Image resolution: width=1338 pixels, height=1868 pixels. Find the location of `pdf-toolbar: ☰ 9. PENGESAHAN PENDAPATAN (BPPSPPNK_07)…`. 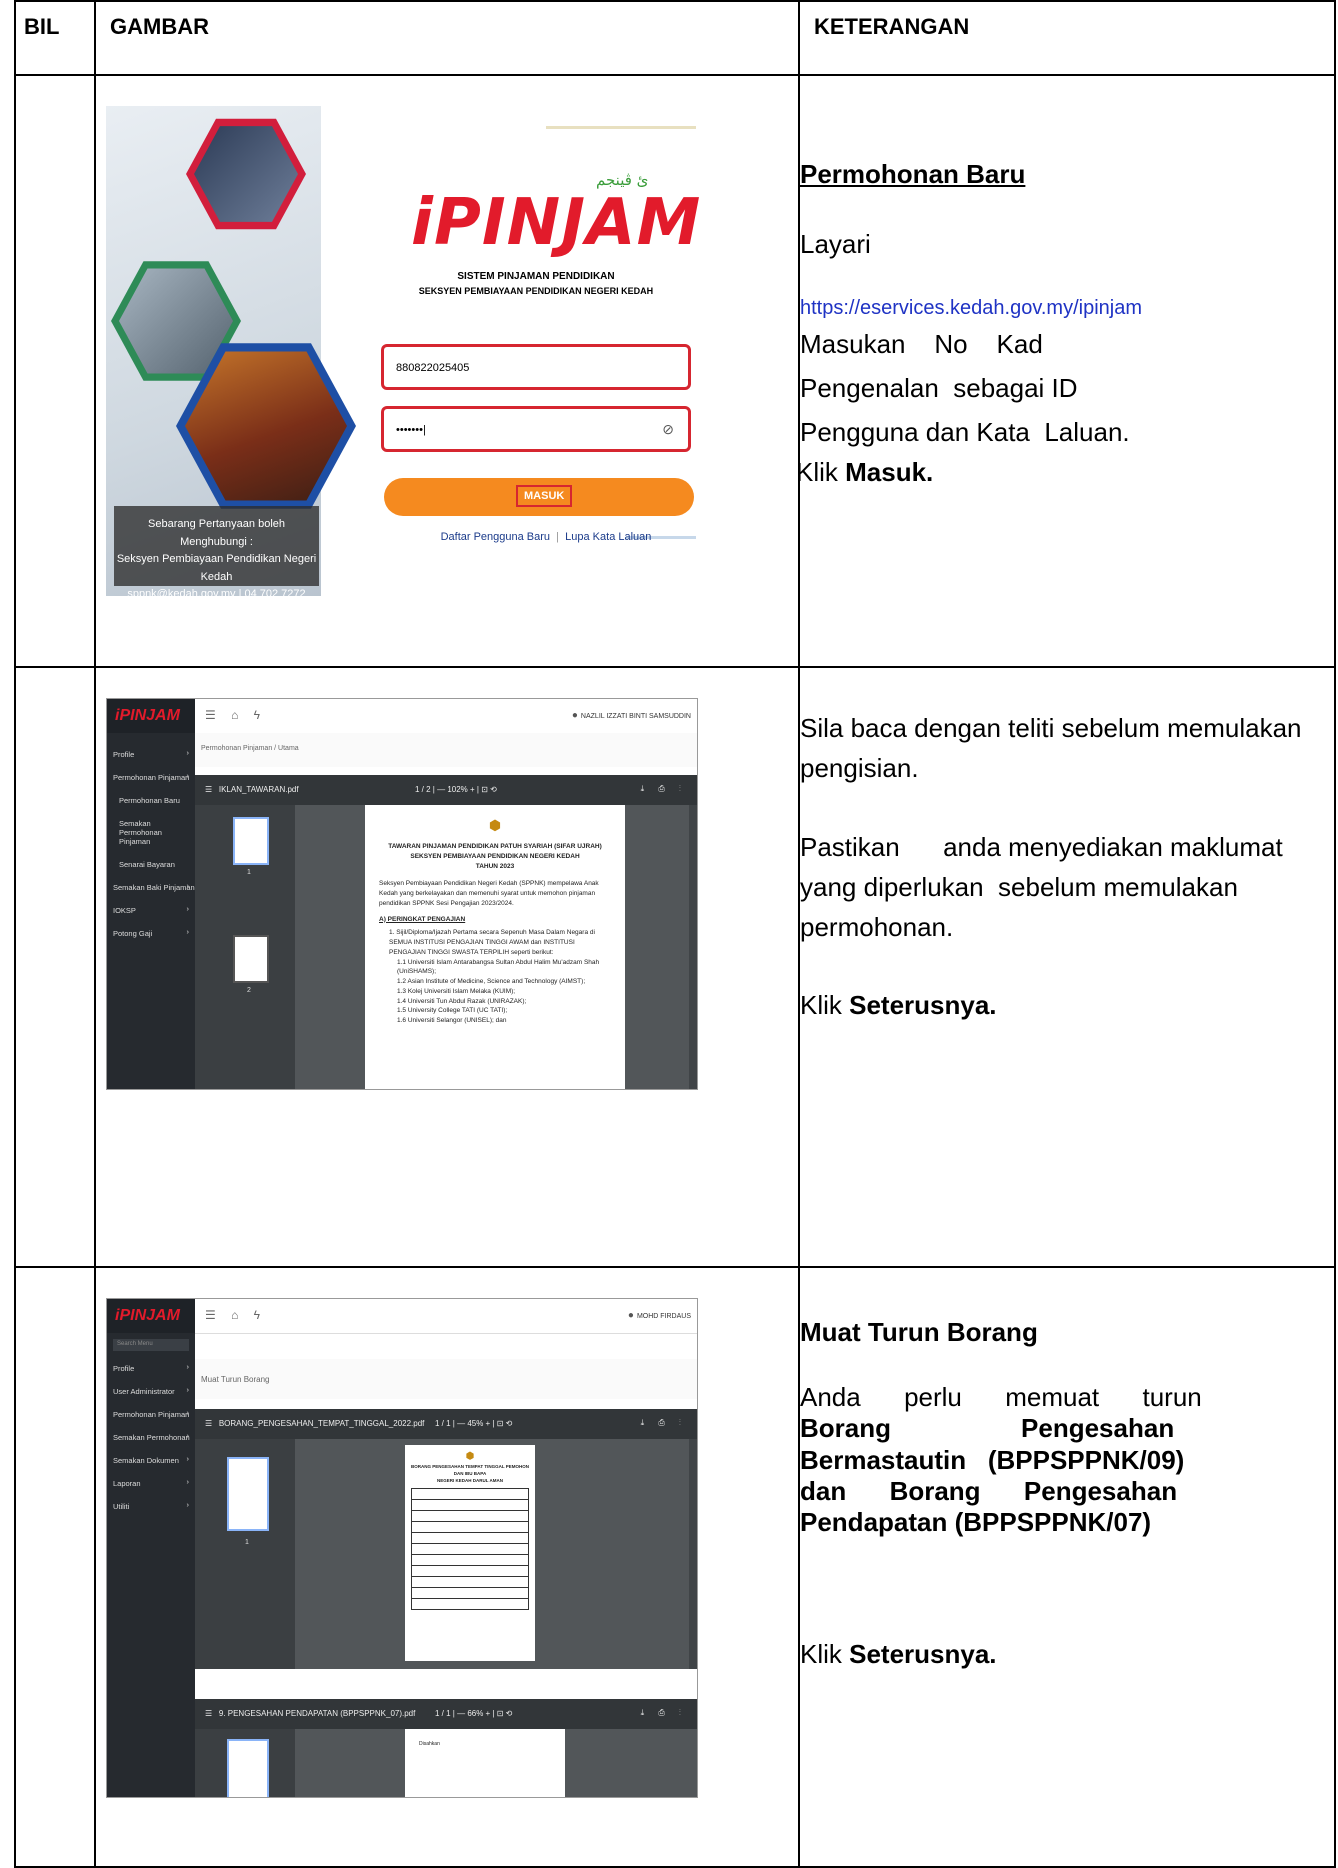

pdf-toolbar: ☰ 9. PENGESAHAN PENDAPATAN (BPPSPPNK_07)… is located at coordinates (446, 1714).